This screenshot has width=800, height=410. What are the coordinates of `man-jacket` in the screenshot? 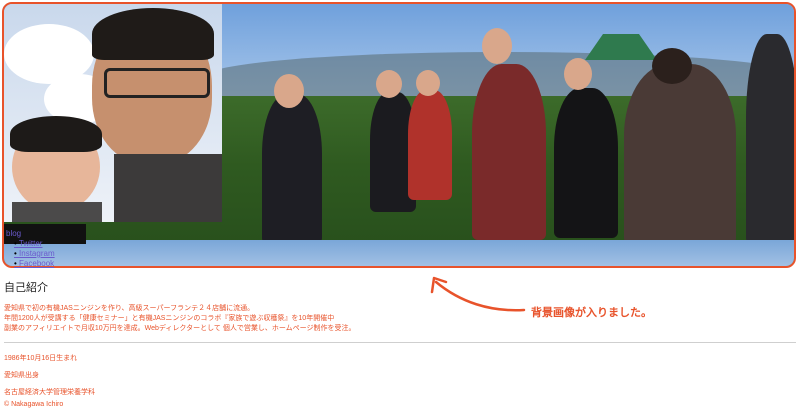 It's located at (168, 188).